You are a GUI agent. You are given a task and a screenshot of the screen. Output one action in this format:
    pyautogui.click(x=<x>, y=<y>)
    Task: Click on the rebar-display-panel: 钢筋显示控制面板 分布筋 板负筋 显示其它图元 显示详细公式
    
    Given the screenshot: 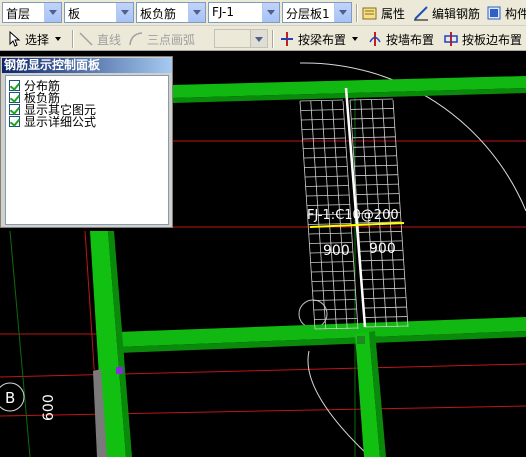 What is the action you would take?
    pyautogui.click(x=86, y=142)
    